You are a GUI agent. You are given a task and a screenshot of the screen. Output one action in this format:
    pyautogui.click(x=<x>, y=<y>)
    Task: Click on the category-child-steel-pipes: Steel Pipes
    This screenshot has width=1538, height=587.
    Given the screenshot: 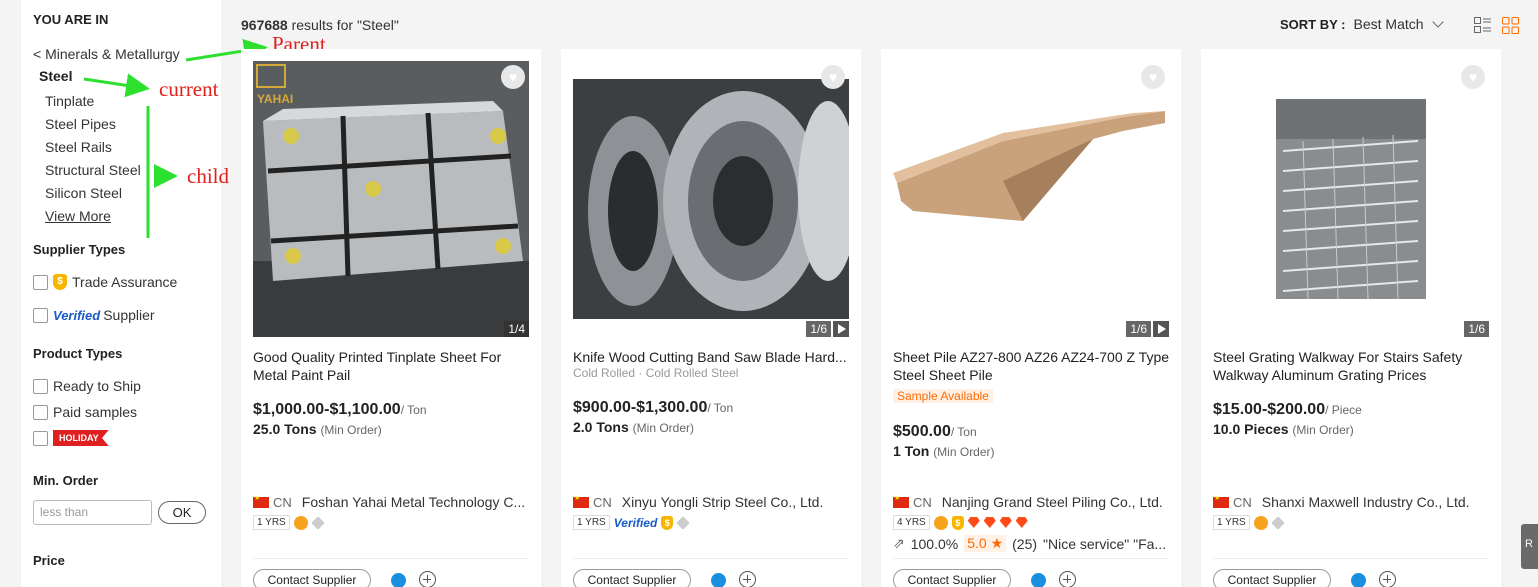 What is the action you would take?
    pyautogui.click(x=121, y=124)
    